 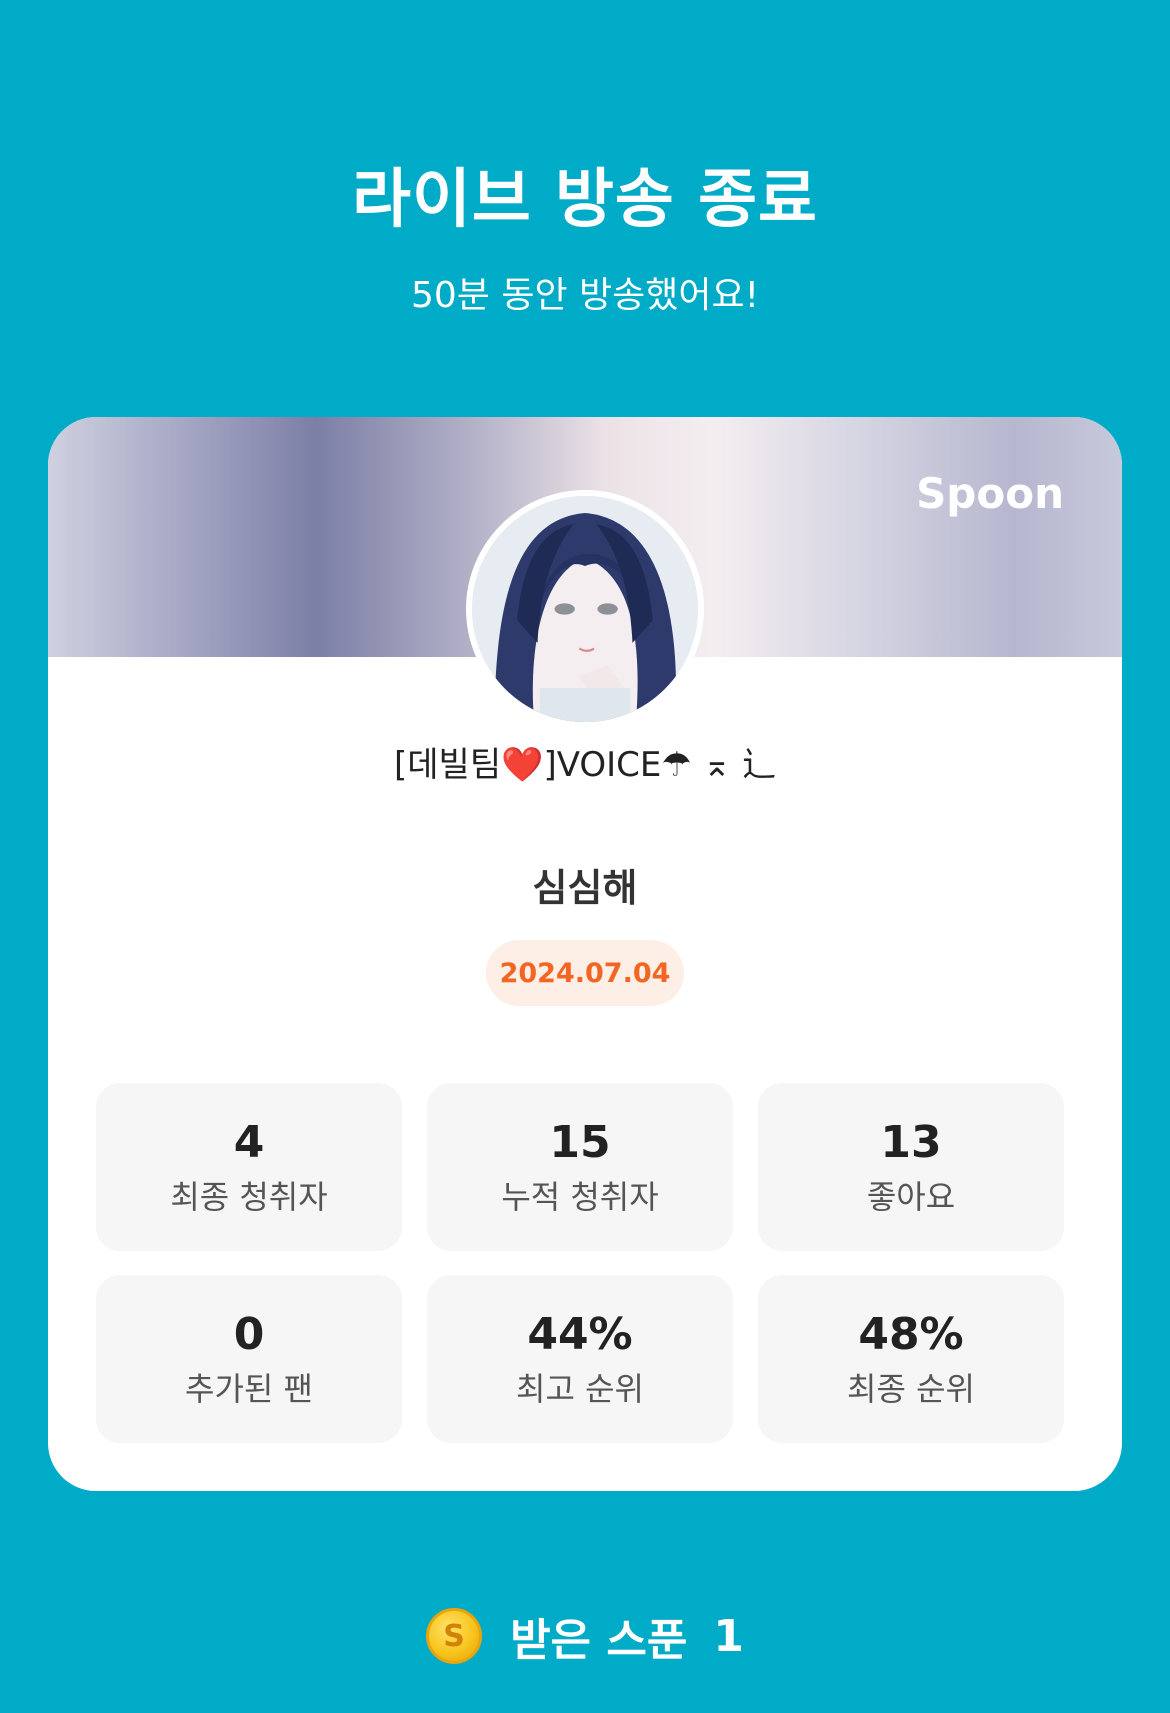 I want to click on avatar-image, so click(x=585, y=609).